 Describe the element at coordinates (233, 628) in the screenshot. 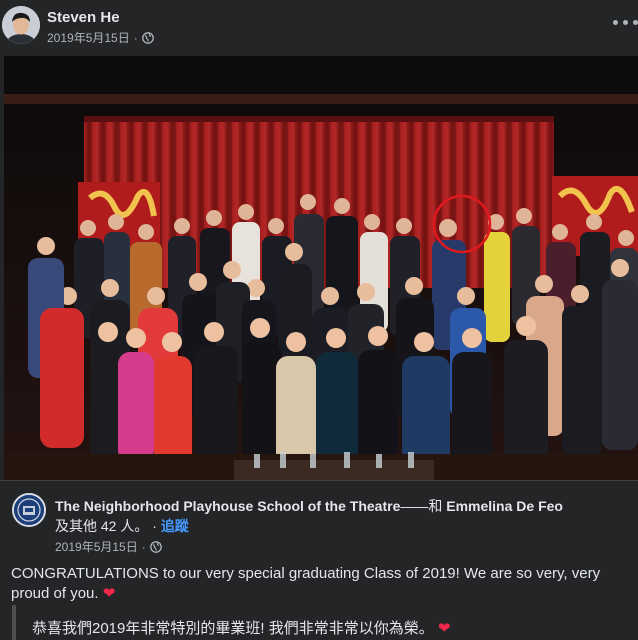

I see `translation-text: 恭喜我們2019年非常特別的畢業班! 我們非常非常以你為榮。` at that location.